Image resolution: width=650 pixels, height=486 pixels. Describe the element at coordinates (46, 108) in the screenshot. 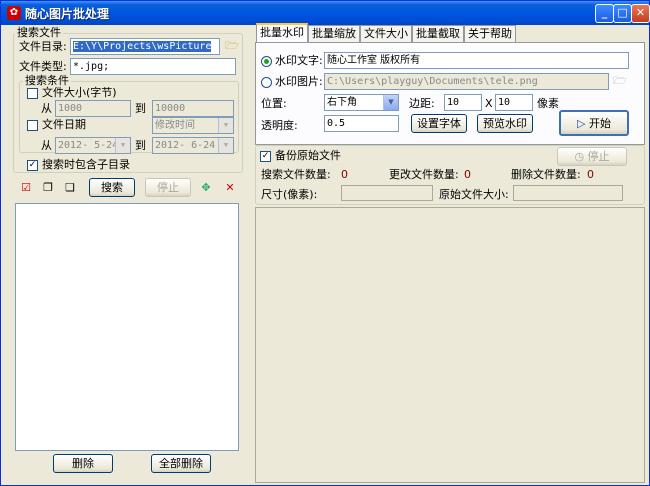

I see `size-from-label: 从` at that location.